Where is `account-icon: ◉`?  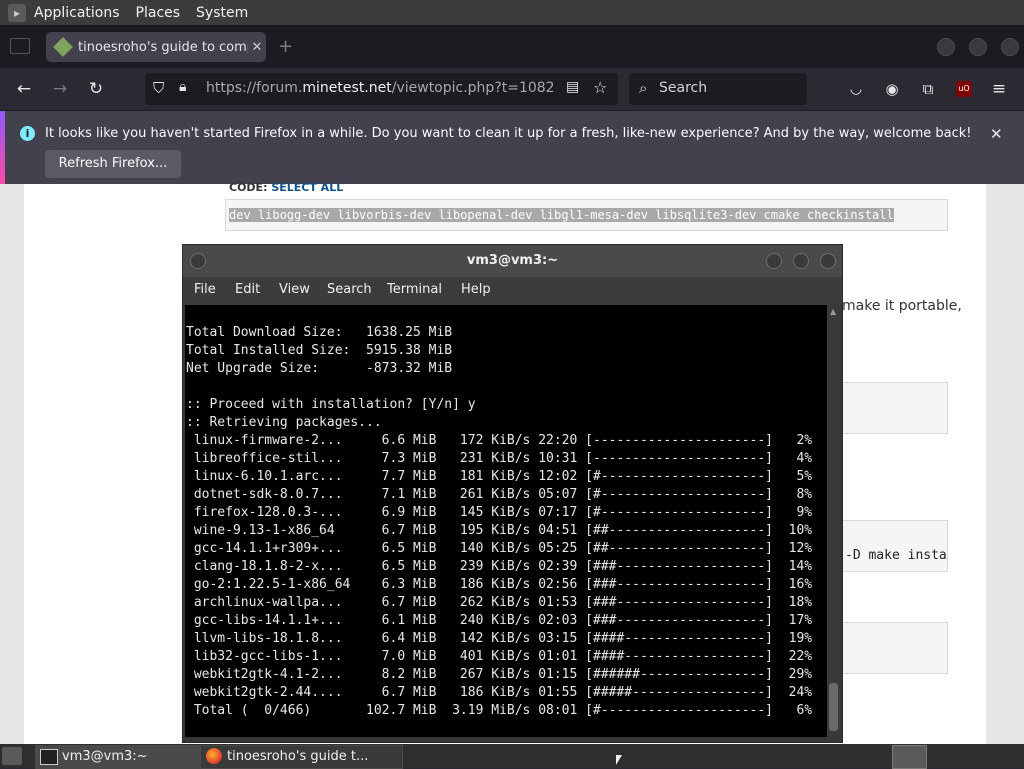 account-icon: ◉ is located at coordinates (892, 89).